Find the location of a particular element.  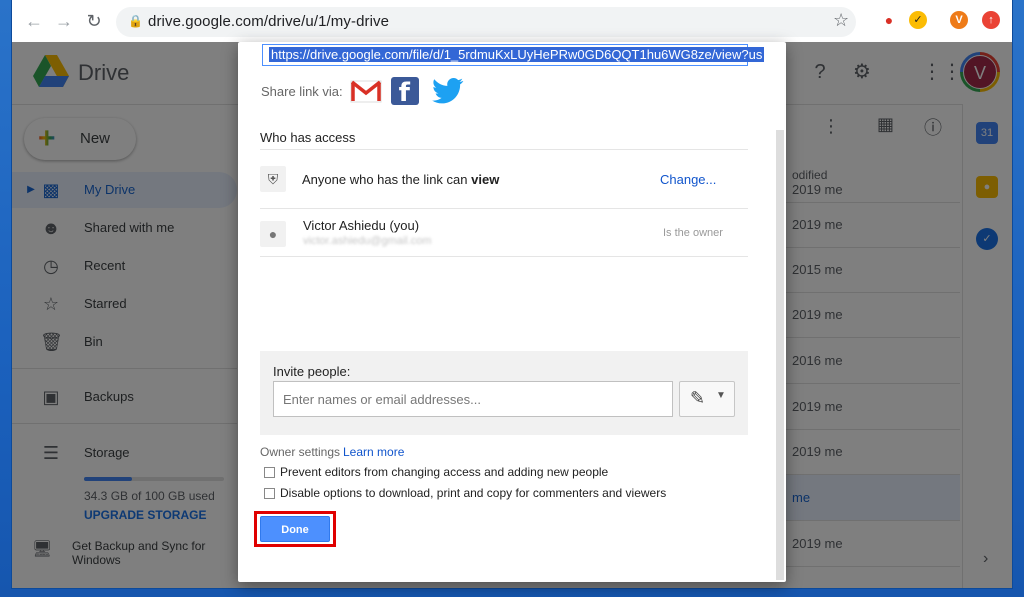

prevent-editors-checkbox is located at coordinates (269, 472).